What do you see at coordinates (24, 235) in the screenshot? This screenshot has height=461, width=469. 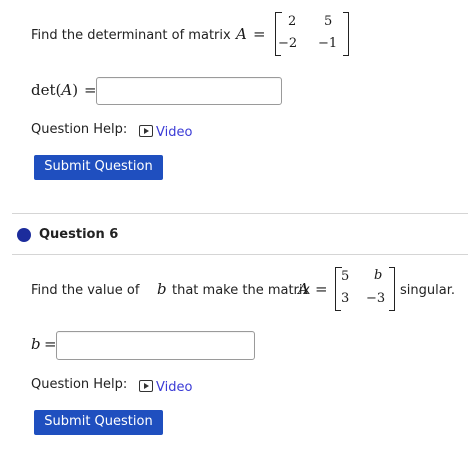 I see `question-status-dot` at bounding box center [24, 235].